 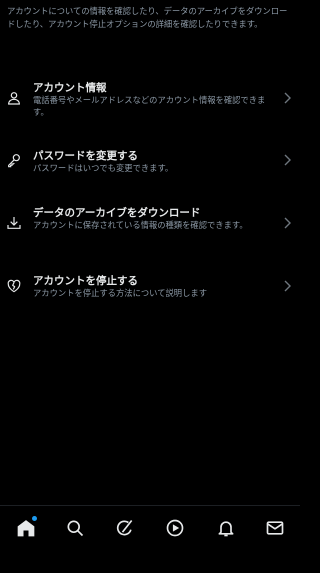 What do you see at coordinates (120, 293) in the screenshot?
I see `menu-item-description: アカウントを停止する方法について説明します` at bounding box center [120, 293].